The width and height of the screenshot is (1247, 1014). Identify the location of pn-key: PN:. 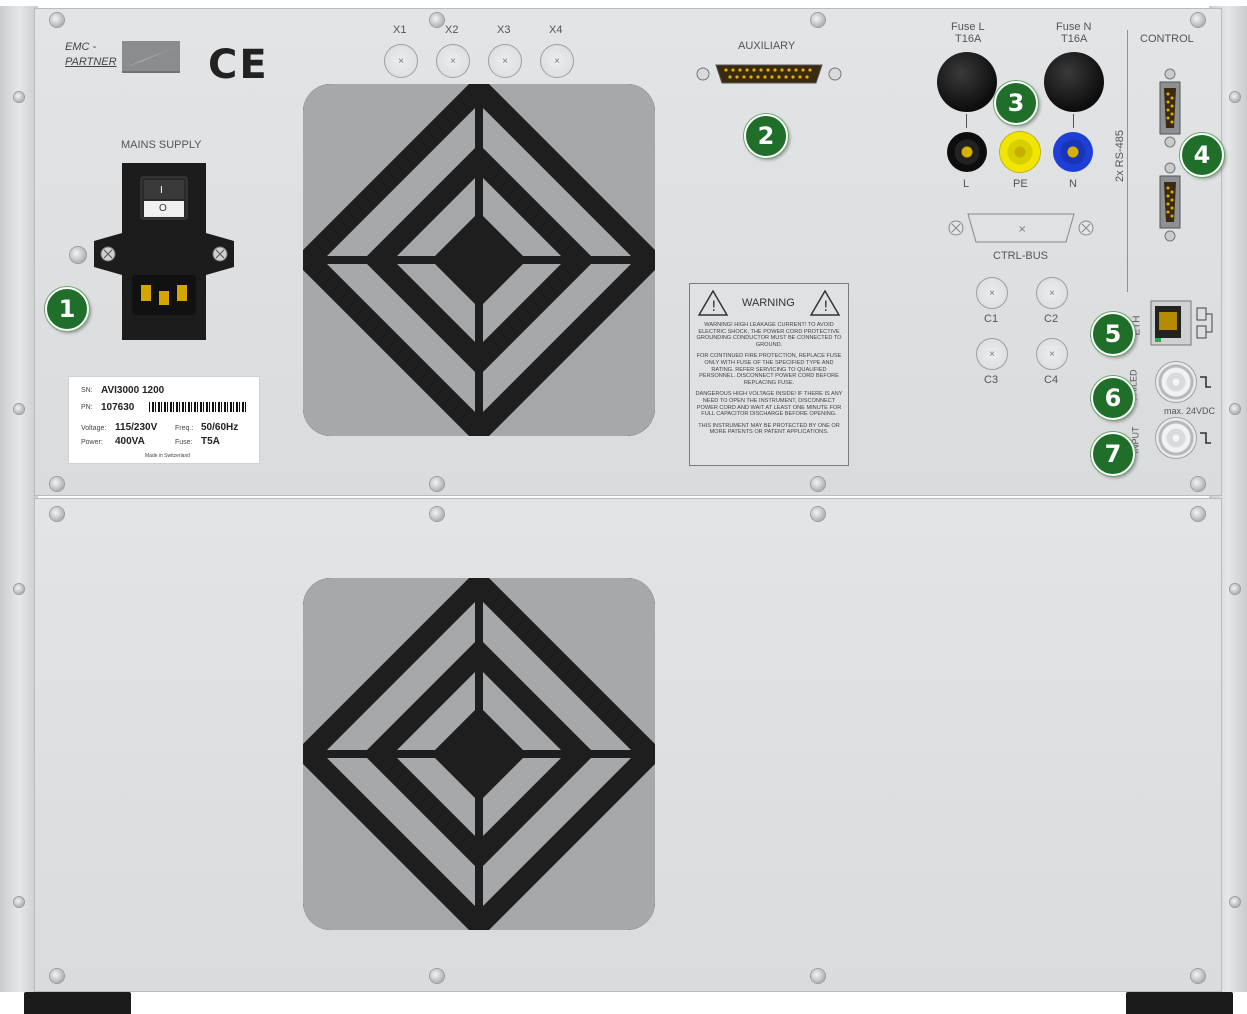
(87, 407).